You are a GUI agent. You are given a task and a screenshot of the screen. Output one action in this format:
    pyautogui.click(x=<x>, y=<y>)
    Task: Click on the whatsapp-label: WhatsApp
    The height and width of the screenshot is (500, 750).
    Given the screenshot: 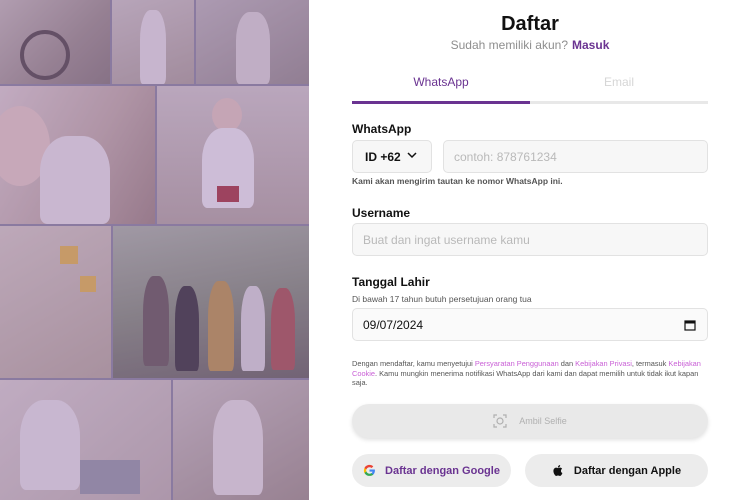 What is the action you would take?
    pyautogui.click(x=382, y=129)
    